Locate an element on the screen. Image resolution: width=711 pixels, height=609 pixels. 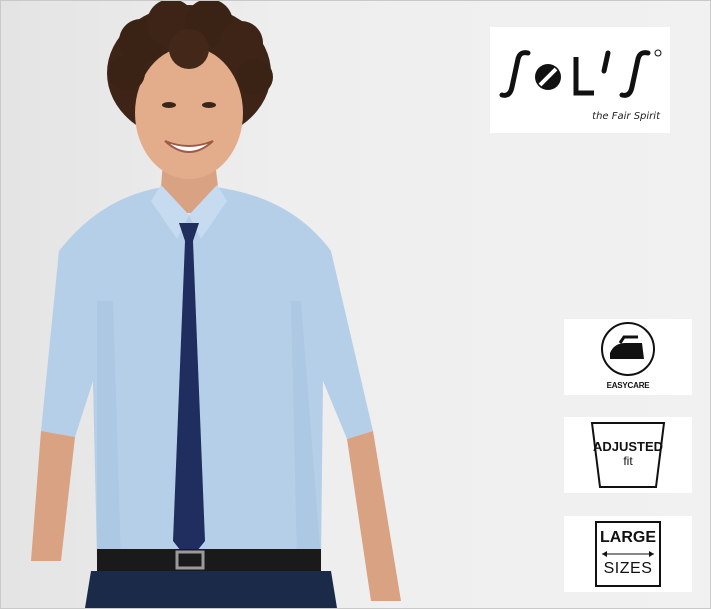
easycare-badge: EASYCARE is located at coordinates (628, 357).